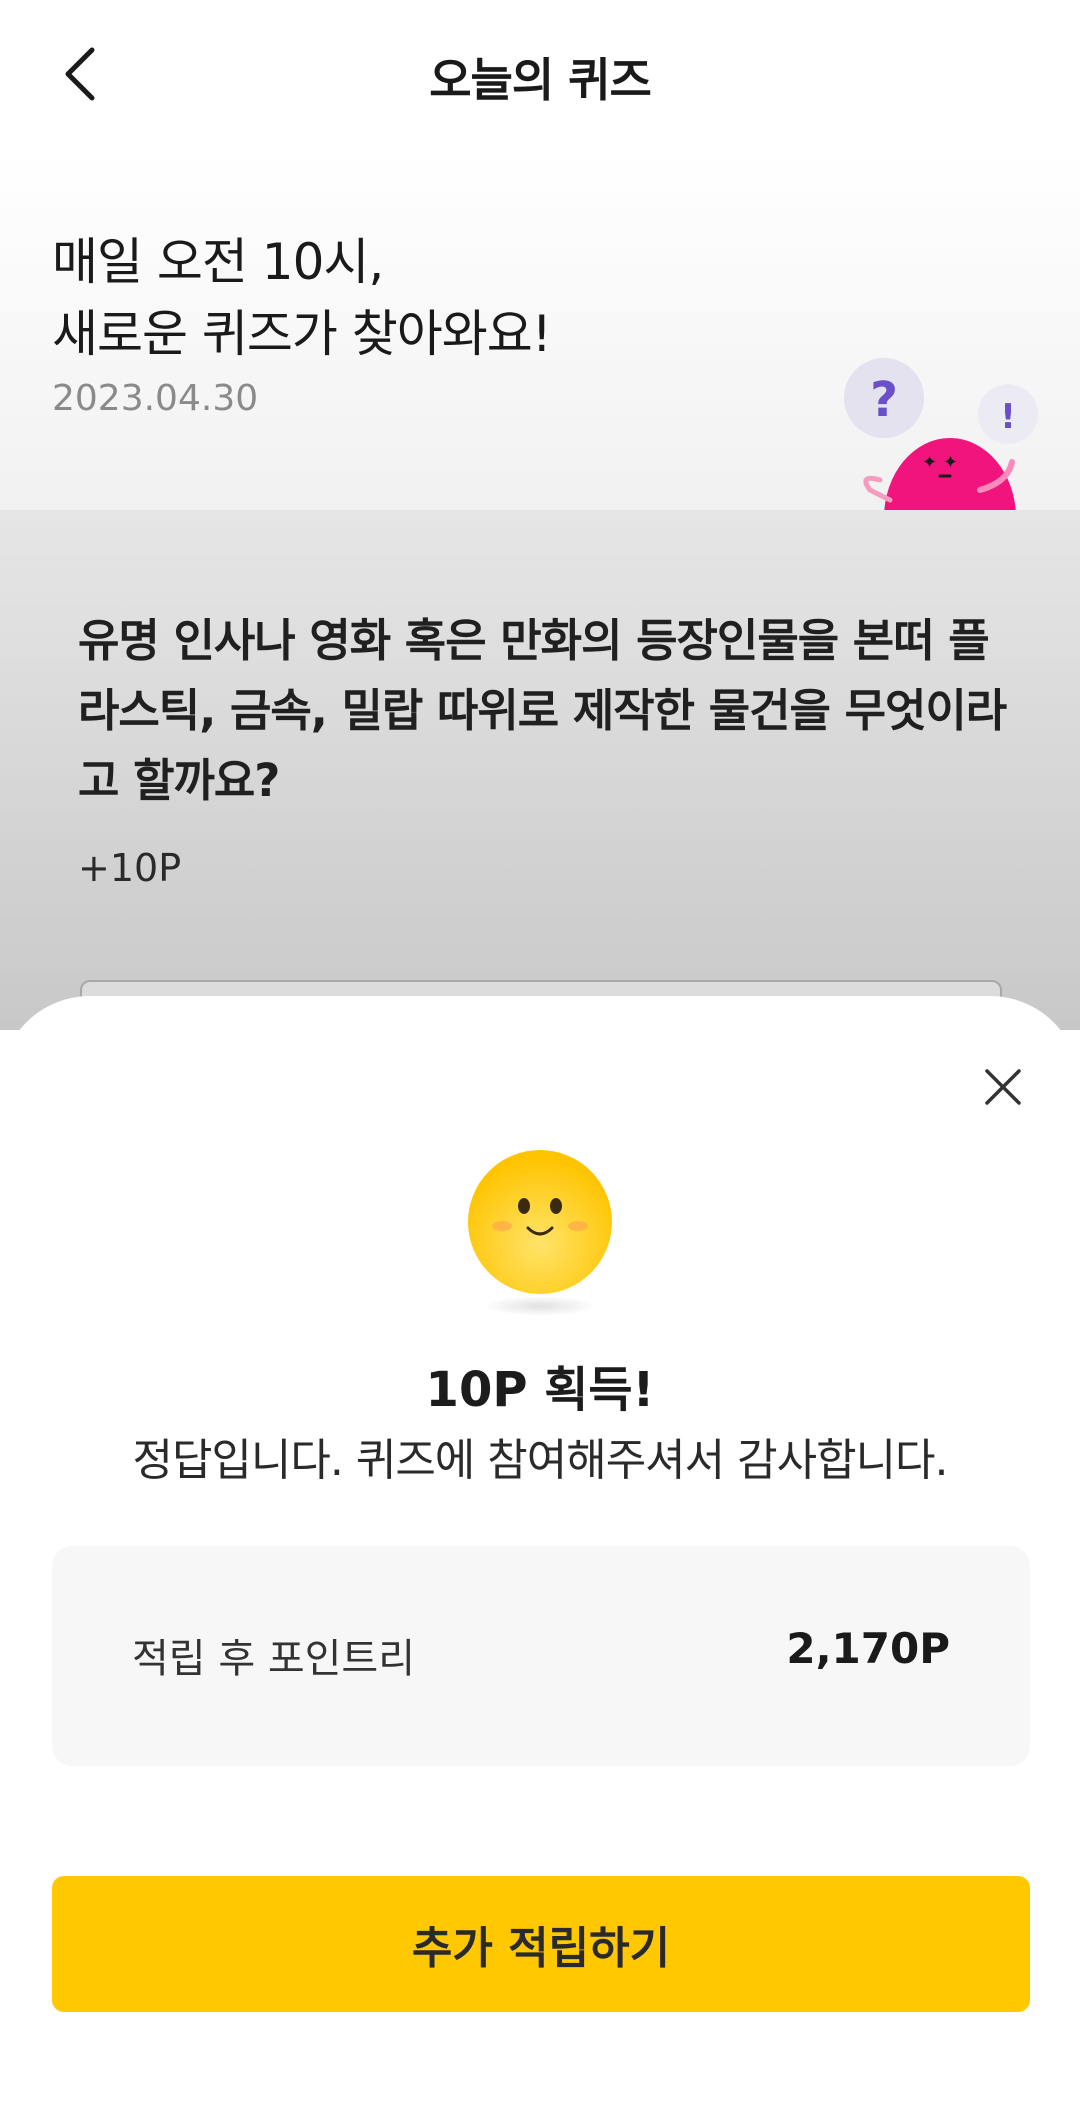  I want to click on hero-headline-line2: 새로운 퀴즈가 찾아와요!, so click(302, 334).